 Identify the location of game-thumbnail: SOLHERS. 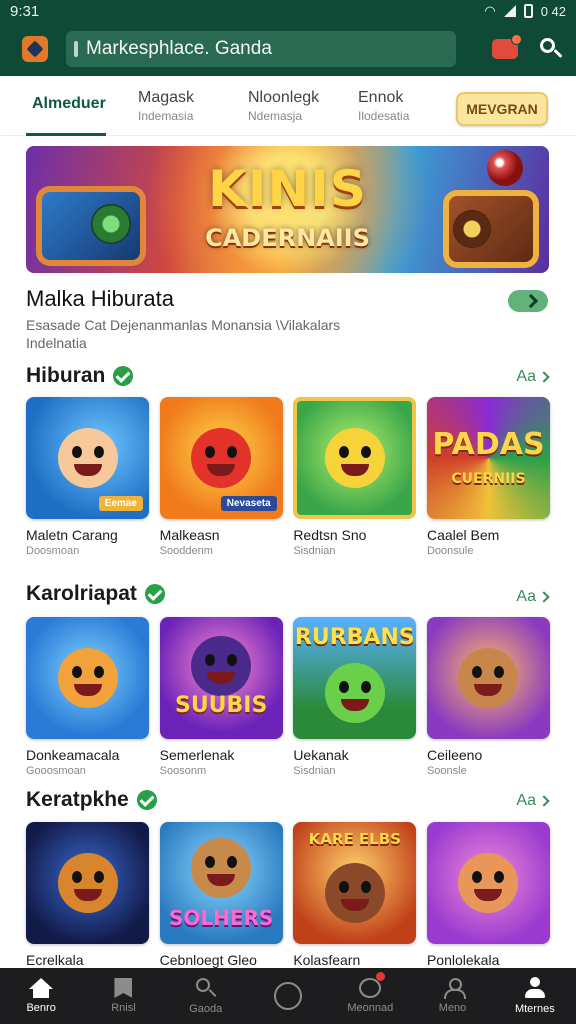
(221, 883).